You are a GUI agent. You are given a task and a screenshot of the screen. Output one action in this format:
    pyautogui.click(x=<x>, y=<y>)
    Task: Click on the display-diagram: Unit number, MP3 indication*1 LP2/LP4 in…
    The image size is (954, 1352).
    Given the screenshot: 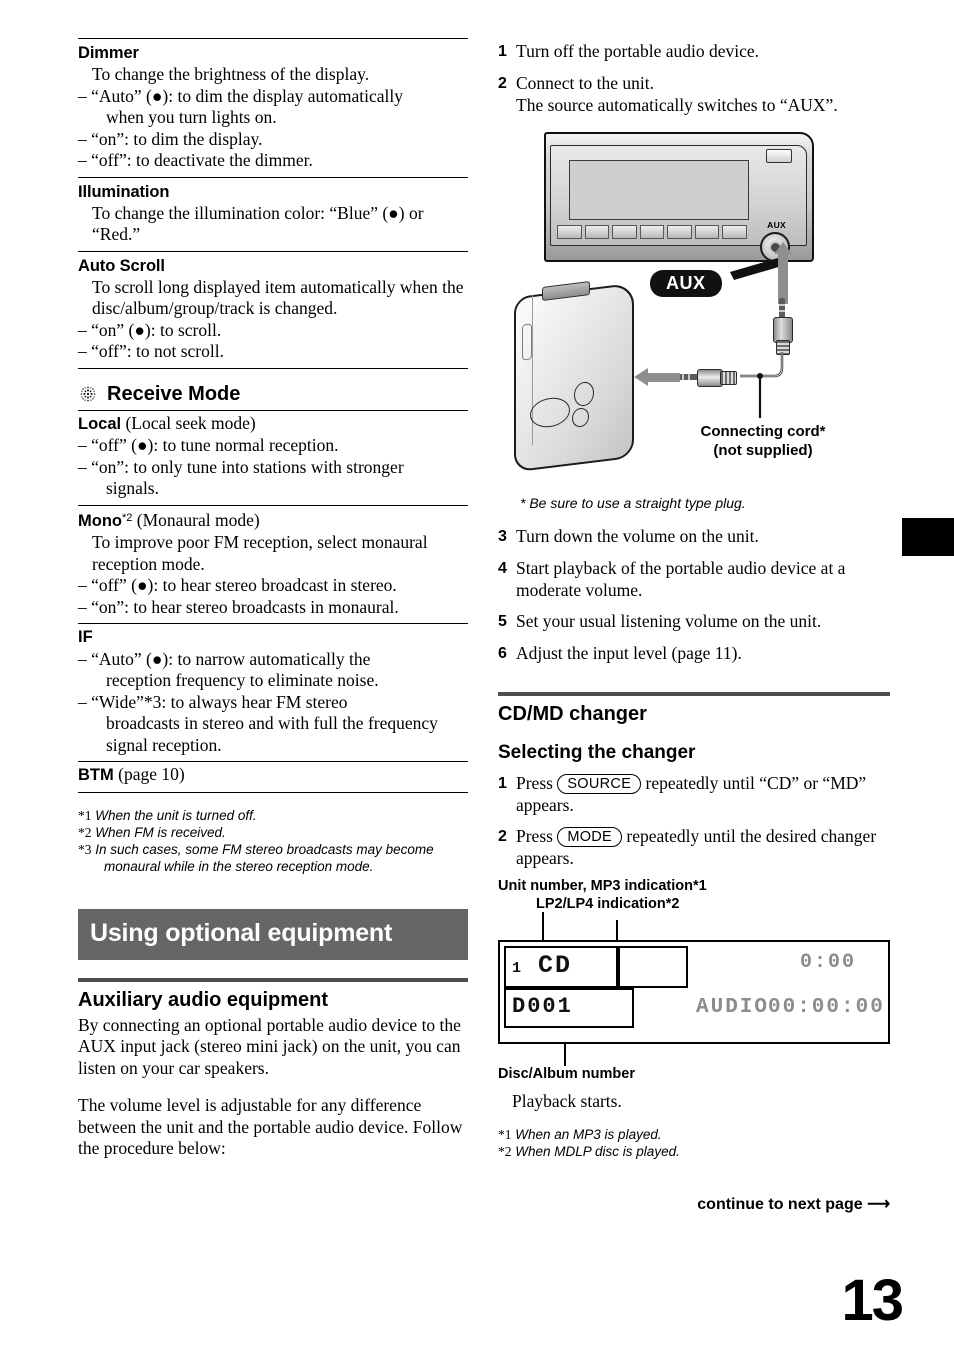 What is the action you would take?
    pyautogui.click(x=694, y=995)
    